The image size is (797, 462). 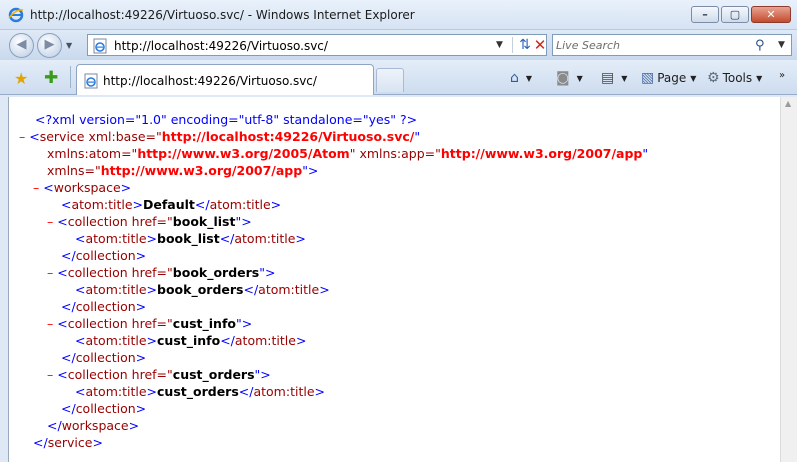 What do you see at coordinates (608, 78) in the screenshot?
I see `printer-icon: ▤` at bounding box center [608, 78].